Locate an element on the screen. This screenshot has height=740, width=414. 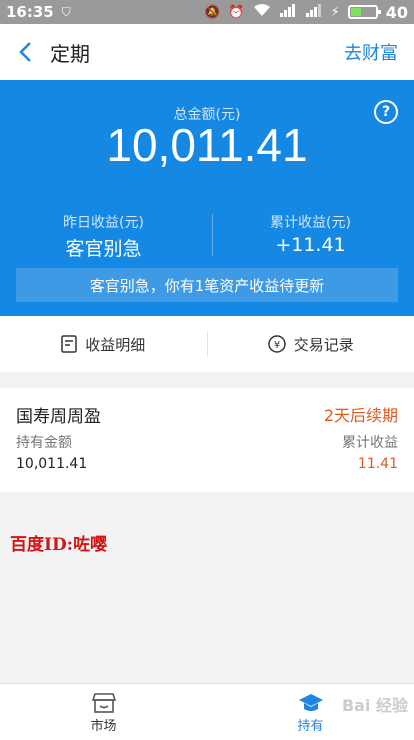
tab-income-details: 收益明细 is located at coordinates (103, 344).